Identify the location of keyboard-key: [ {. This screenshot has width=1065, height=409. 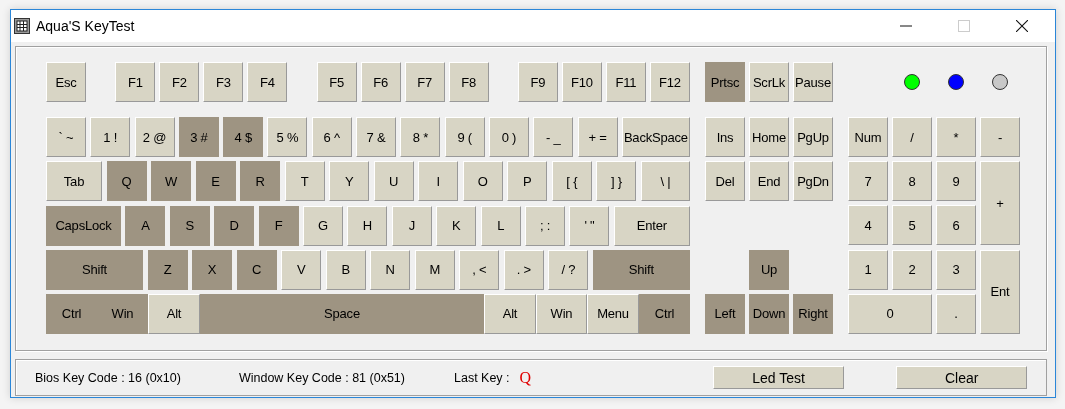
(571, 181).